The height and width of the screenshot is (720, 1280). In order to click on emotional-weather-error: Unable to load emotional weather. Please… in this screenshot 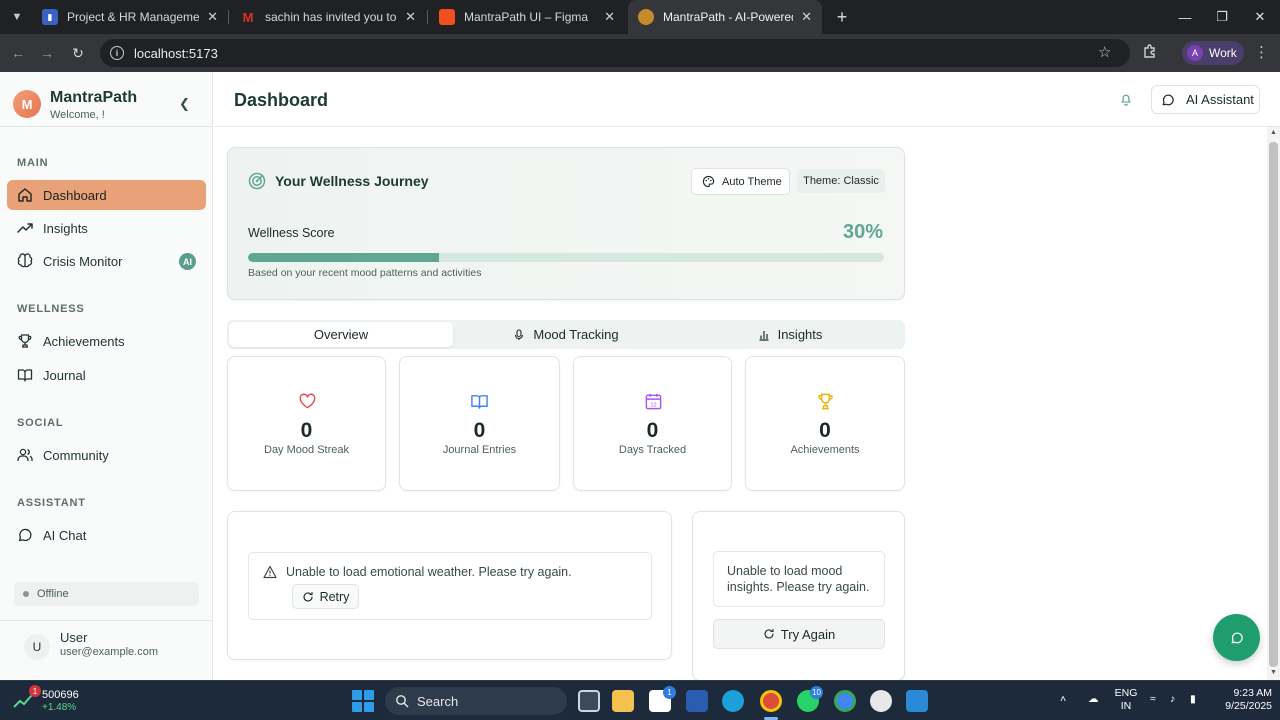, I will do `click(450, 586)`.